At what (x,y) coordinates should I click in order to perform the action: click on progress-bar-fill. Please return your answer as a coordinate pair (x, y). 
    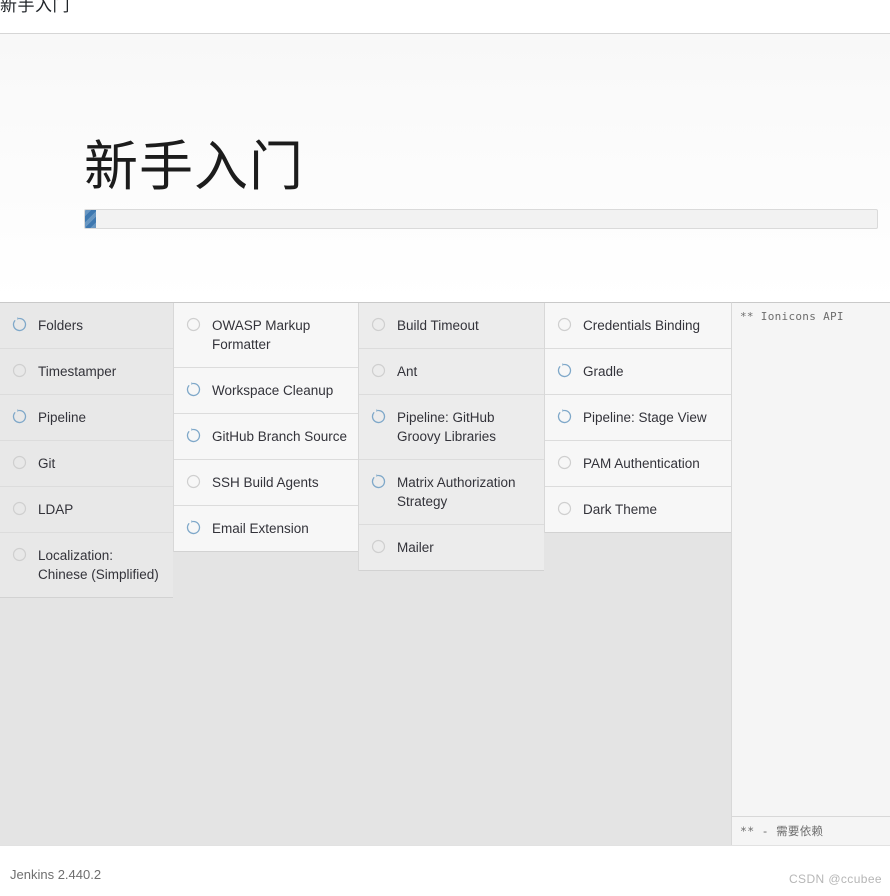
    Looking at the image, I should click on (90, 219).